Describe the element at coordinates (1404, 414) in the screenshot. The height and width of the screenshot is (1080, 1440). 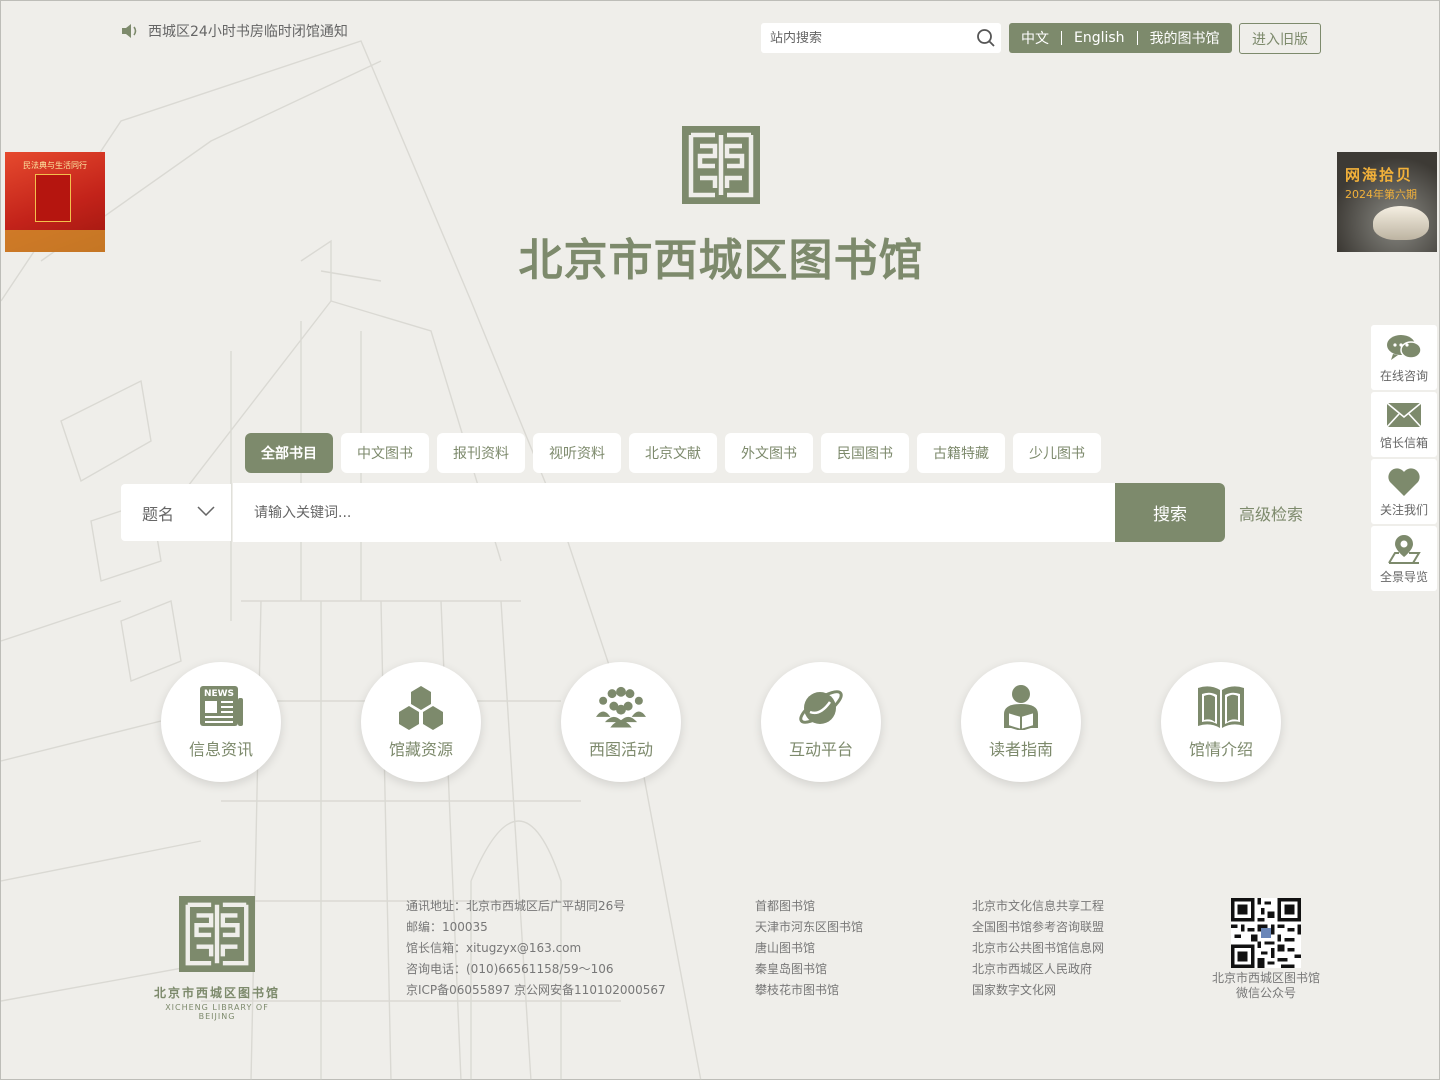
I see `mail-icon` at that location.